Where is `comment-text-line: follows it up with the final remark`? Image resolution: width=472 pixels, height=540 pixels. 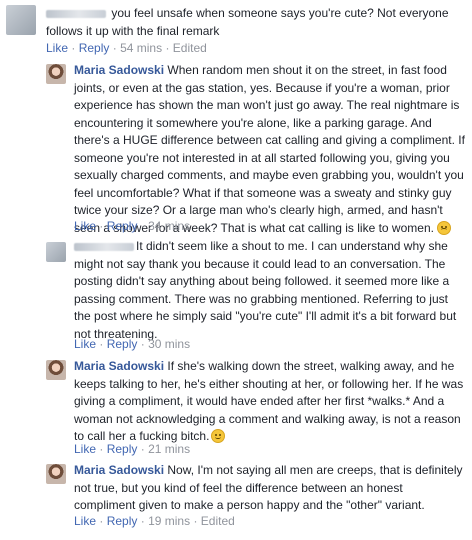 comment-text-line: follows it up with the final remark is located at coordinates (133, 30).